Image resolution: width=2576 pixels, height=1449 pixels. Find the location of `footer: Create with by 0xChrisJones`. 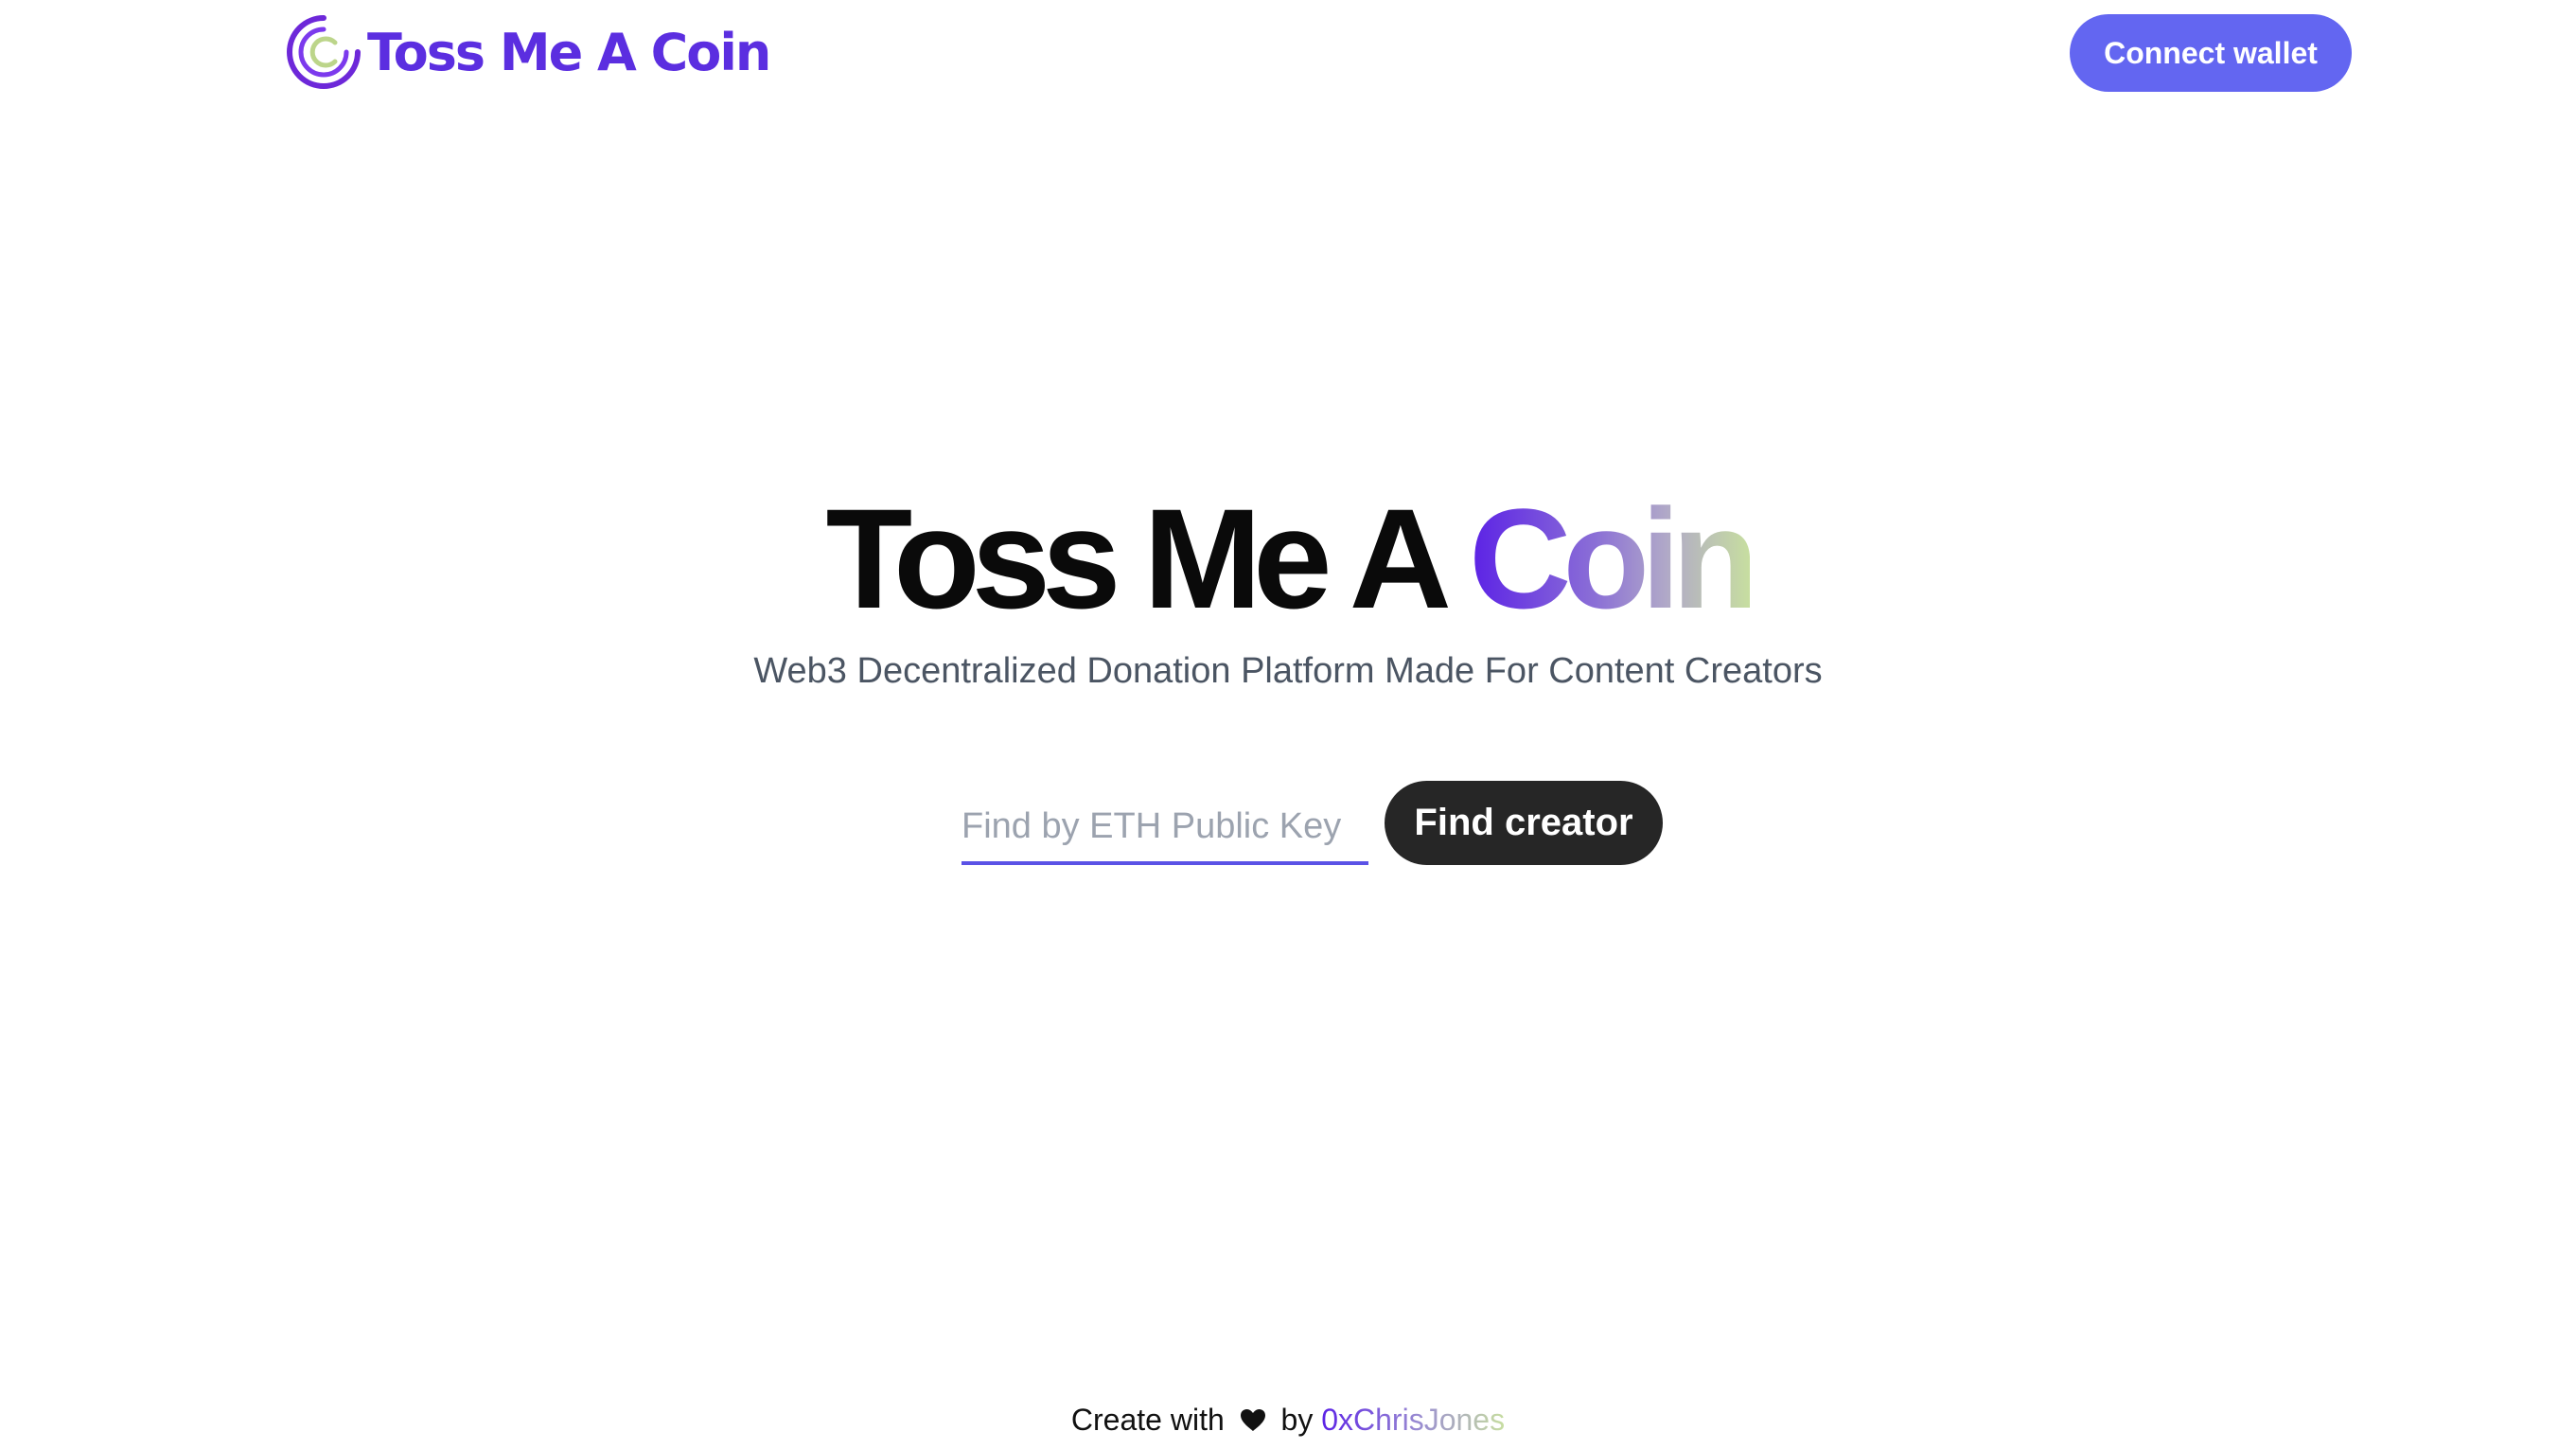

footer: Create with by 0xChrisJones is located at coordinates (1288, 1420).